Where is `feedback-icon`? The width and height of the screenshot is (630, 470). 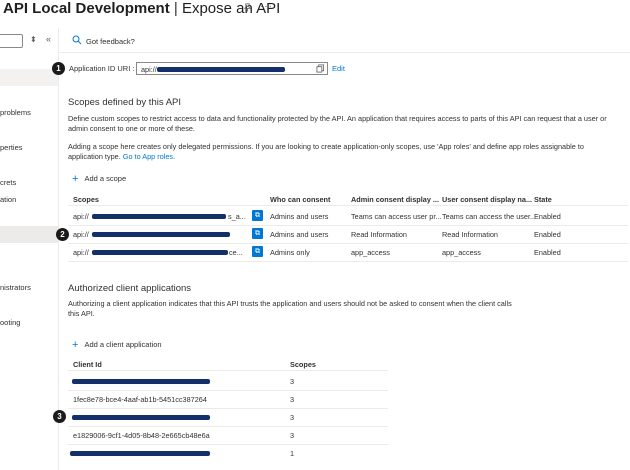 feedback-icon is located at coordinates (77, 41).